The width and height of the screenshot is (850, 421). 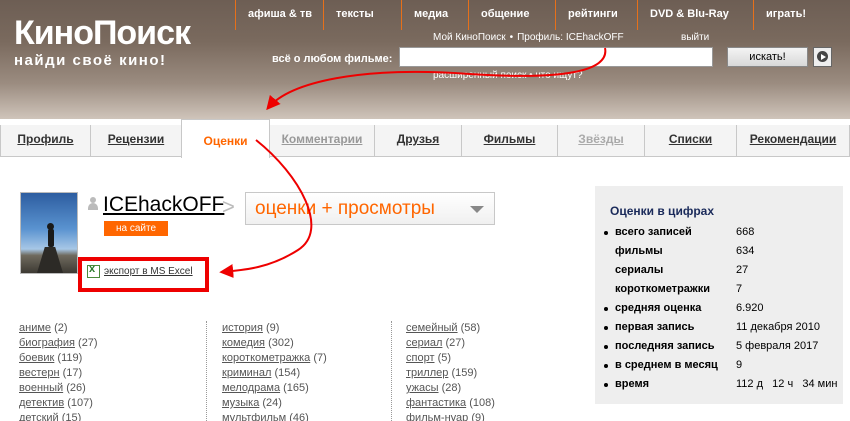 What do you see at coordinates (690, 140) in the screenshot?
I see `tab-lists: Списки` at bounding box center [690, 140].